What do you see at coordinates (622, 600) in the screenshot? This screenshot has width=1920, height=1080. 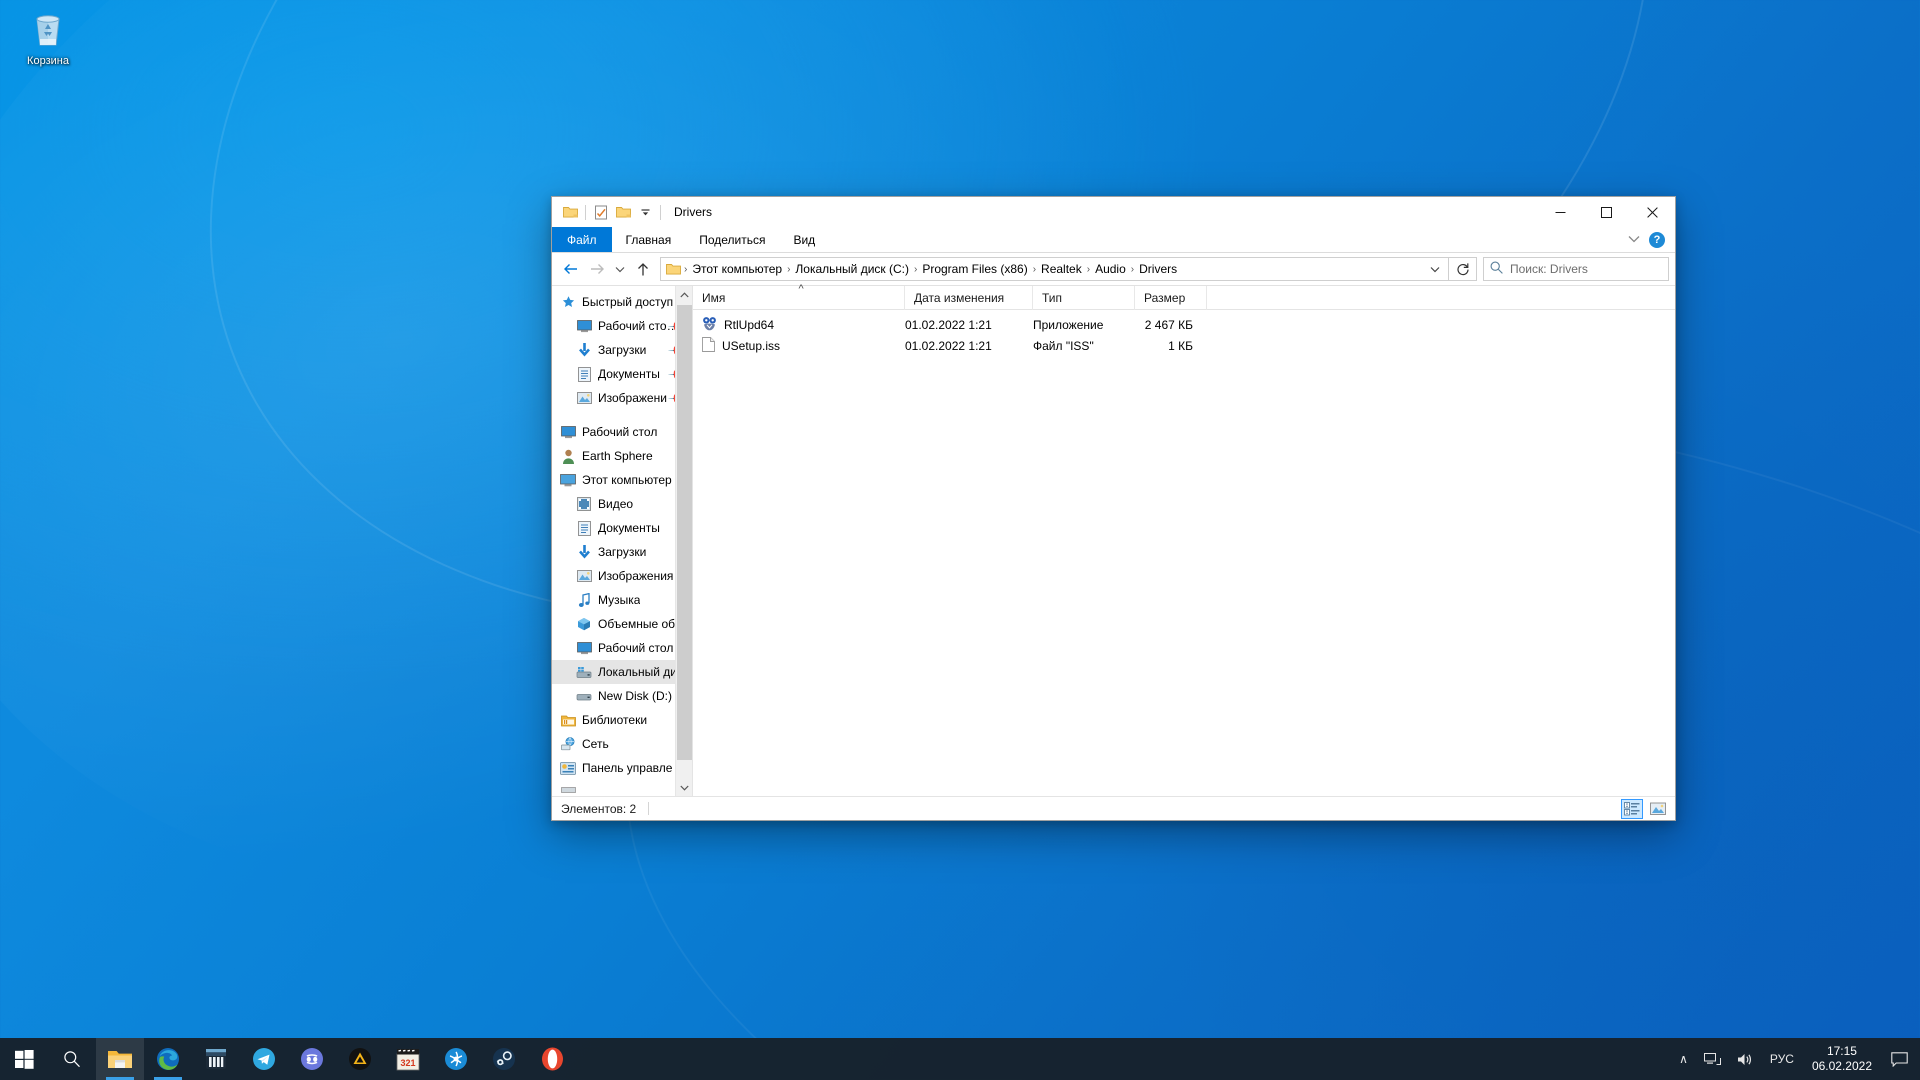 I see `sidebar-item-music: Музыка` at bounding box center [622, 600].